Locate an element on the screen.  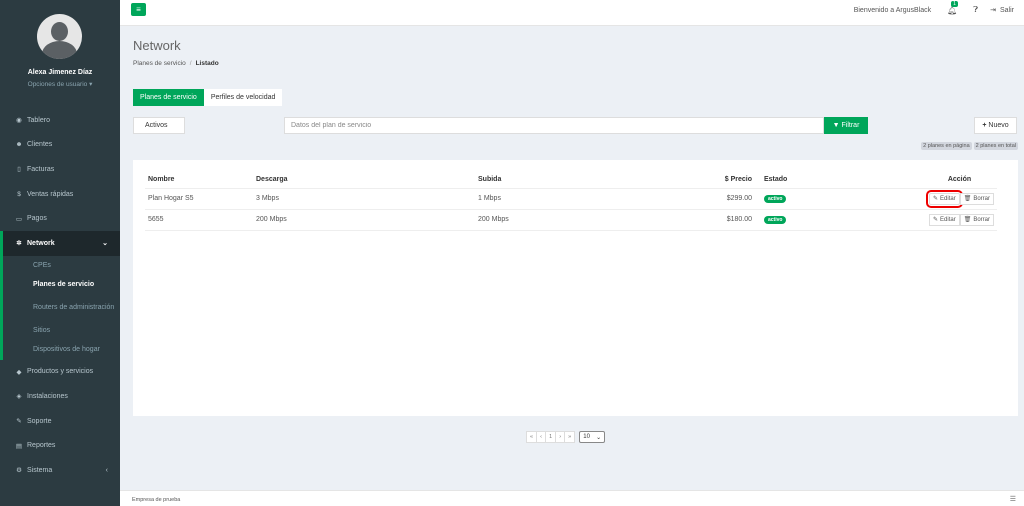
count-total-badge: 2 planes en total is located at coordinates (995, 146).